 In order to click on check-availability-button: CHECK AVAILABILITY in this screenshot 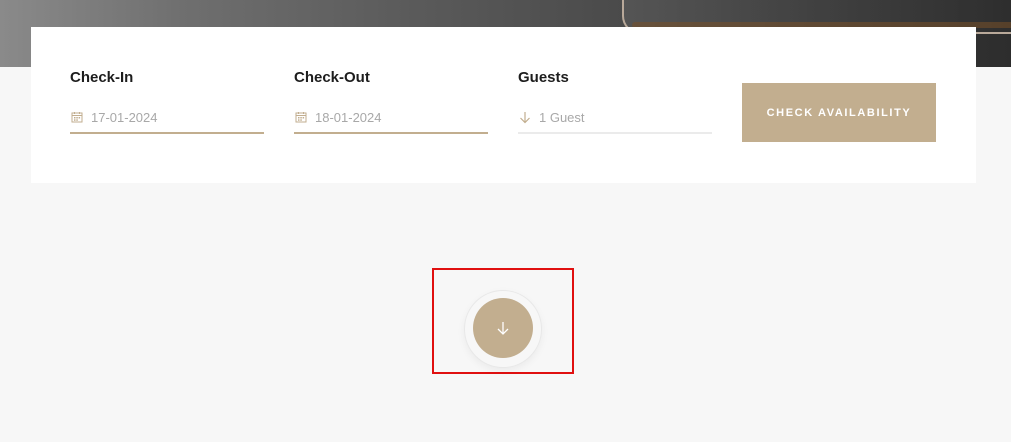, I will do `click(839, 112)`.